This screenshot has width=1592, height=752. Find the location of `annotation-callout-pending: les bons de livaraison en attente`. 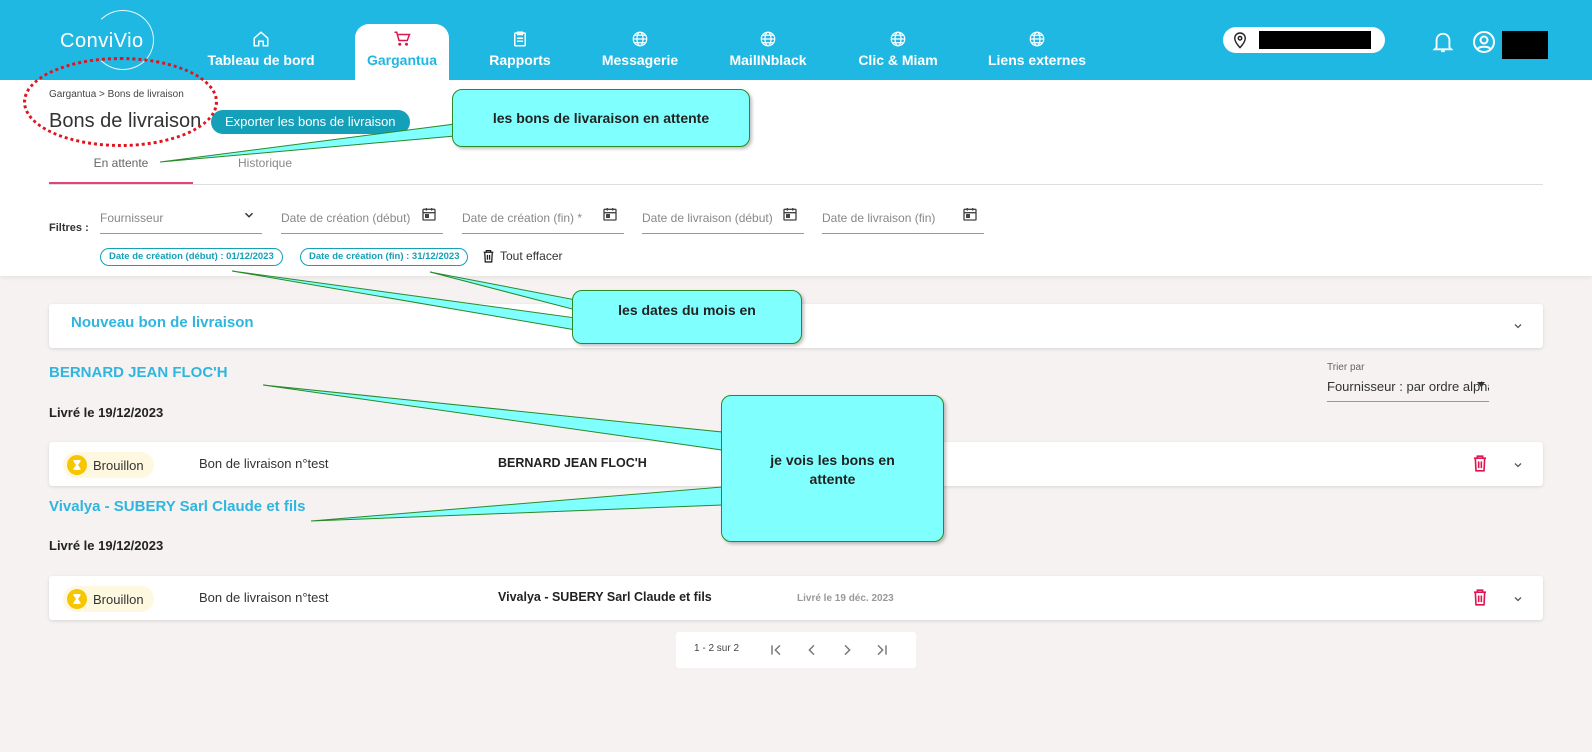

annotation-callout-pending: les bons de livaraison en attente is located at coordinates (601, 118).